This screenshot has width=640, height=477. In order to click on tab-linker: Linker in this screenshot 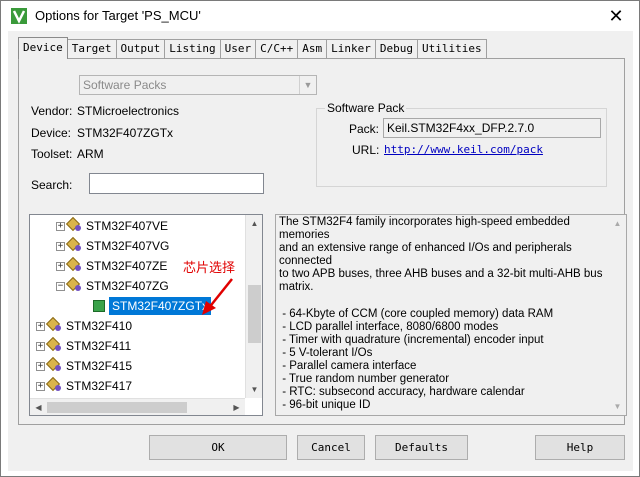, I will do `click(351, 49)`.